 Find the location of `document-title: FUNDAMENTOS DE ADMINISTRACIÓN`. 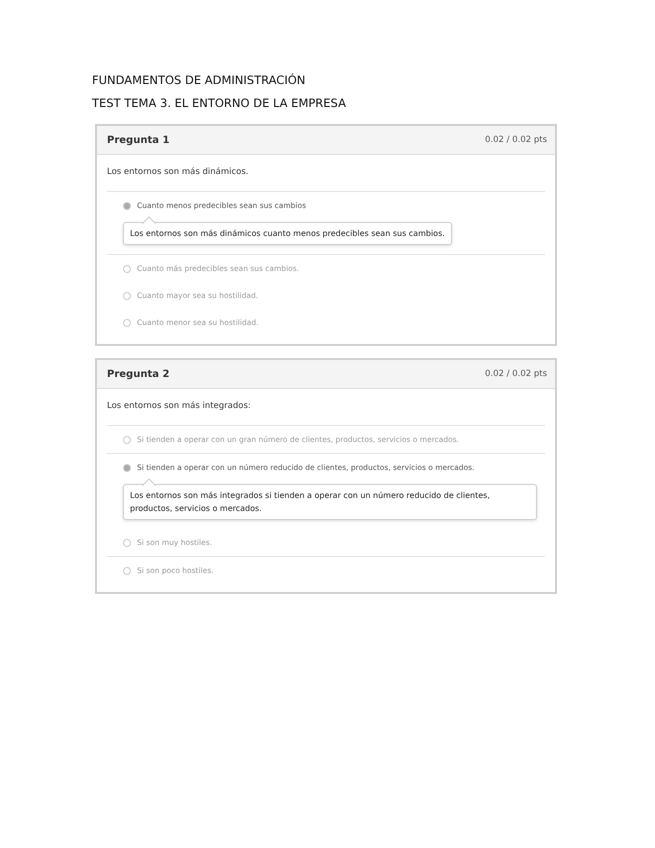

document-title: FUNDAMENTOS DE ADMINISTRACIÓN is located at coordinates (199, 80).